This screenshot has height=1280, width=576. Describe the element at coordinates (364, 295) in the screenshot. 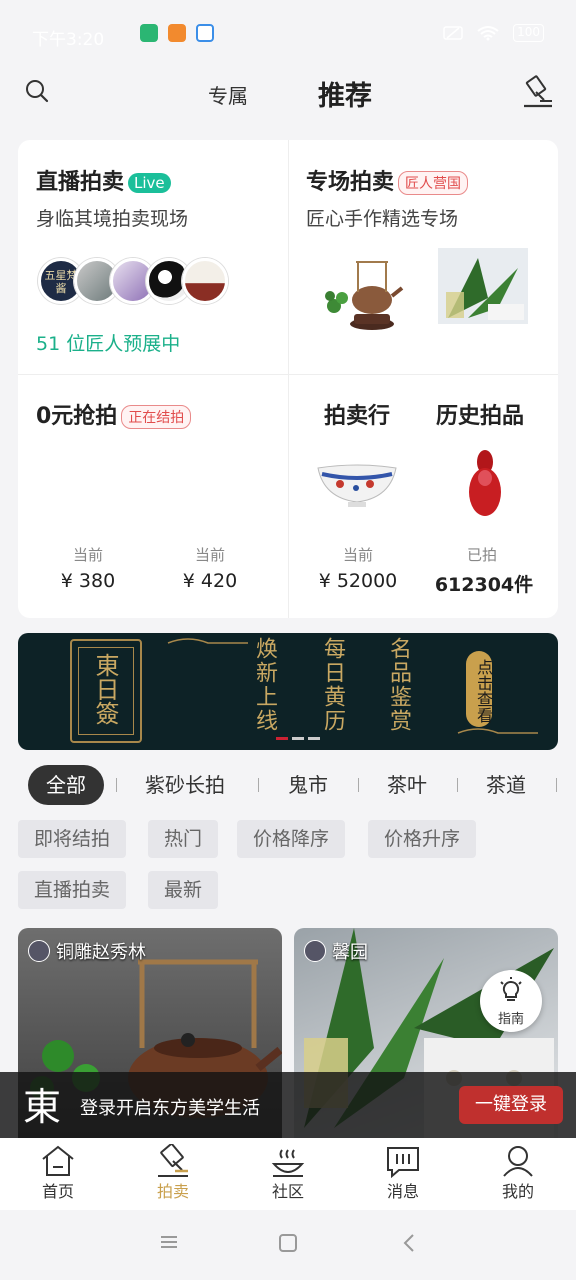

I see `teapot-image` at that location.